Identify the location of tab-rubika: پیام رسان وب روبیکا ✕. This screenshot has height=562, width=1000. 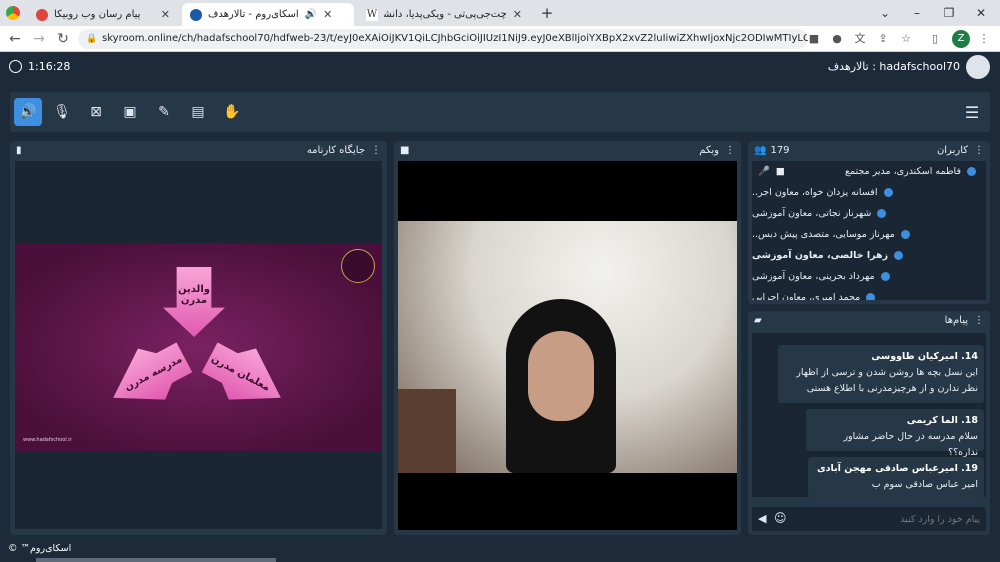
(103, 14).